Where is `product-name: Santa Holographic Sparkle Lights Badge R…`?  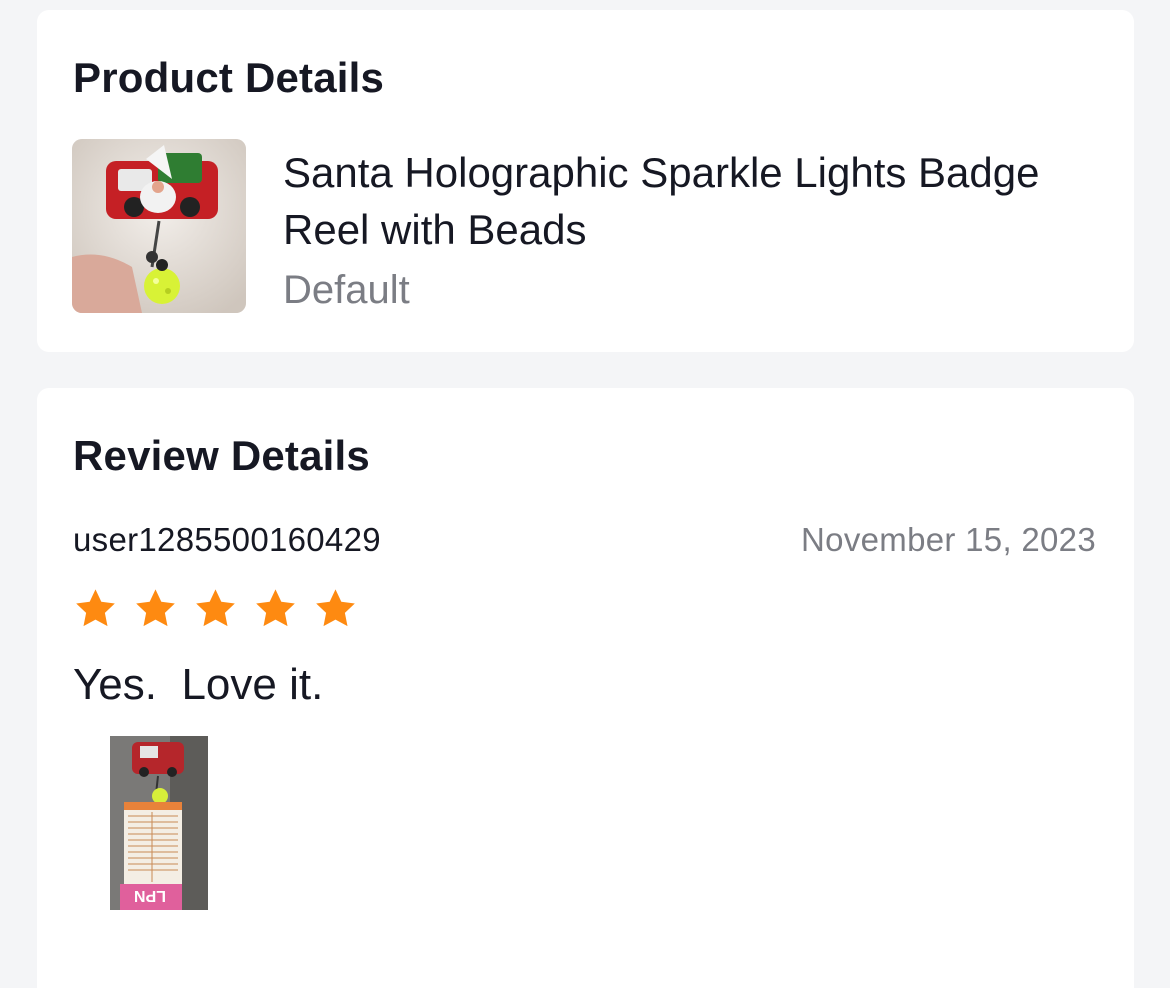 product-name: Santa Holographic Sparkle Lights Badge R… is located at coordinates (663, 201).